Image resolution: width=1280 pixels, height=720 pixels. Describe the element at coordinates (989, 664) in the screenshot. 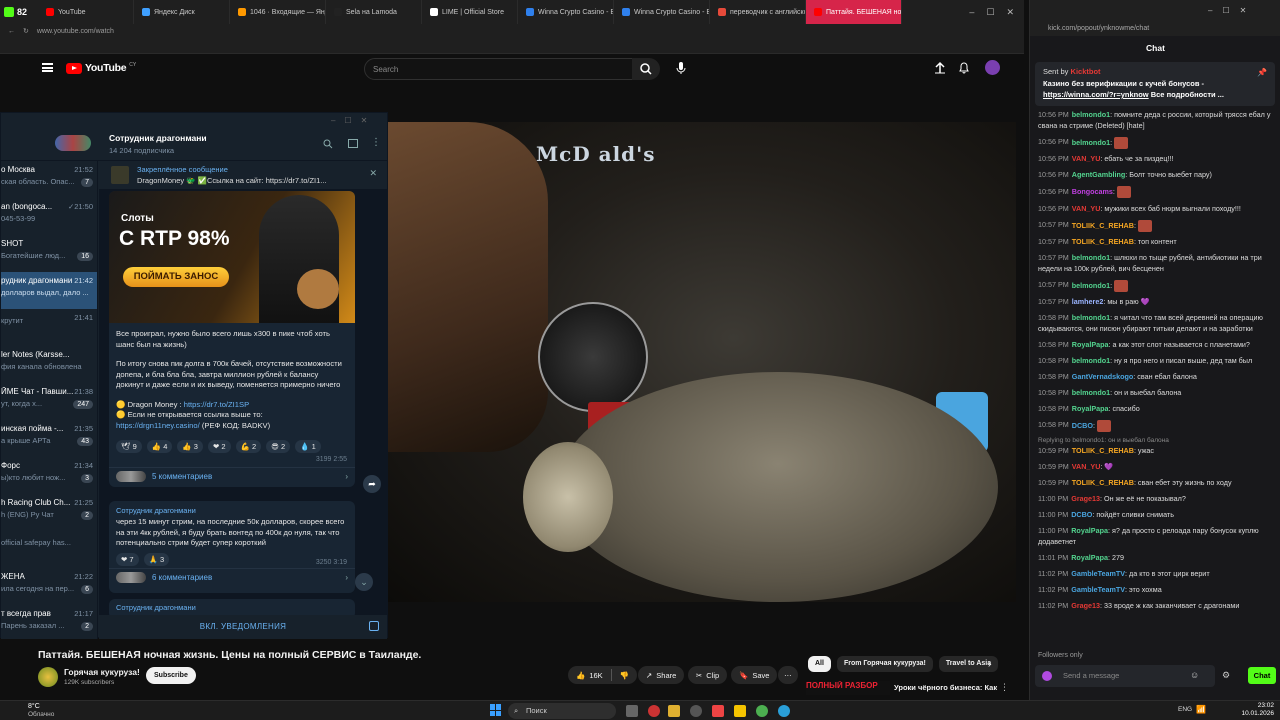

I see `chevron-right-icon: ›` at that location.